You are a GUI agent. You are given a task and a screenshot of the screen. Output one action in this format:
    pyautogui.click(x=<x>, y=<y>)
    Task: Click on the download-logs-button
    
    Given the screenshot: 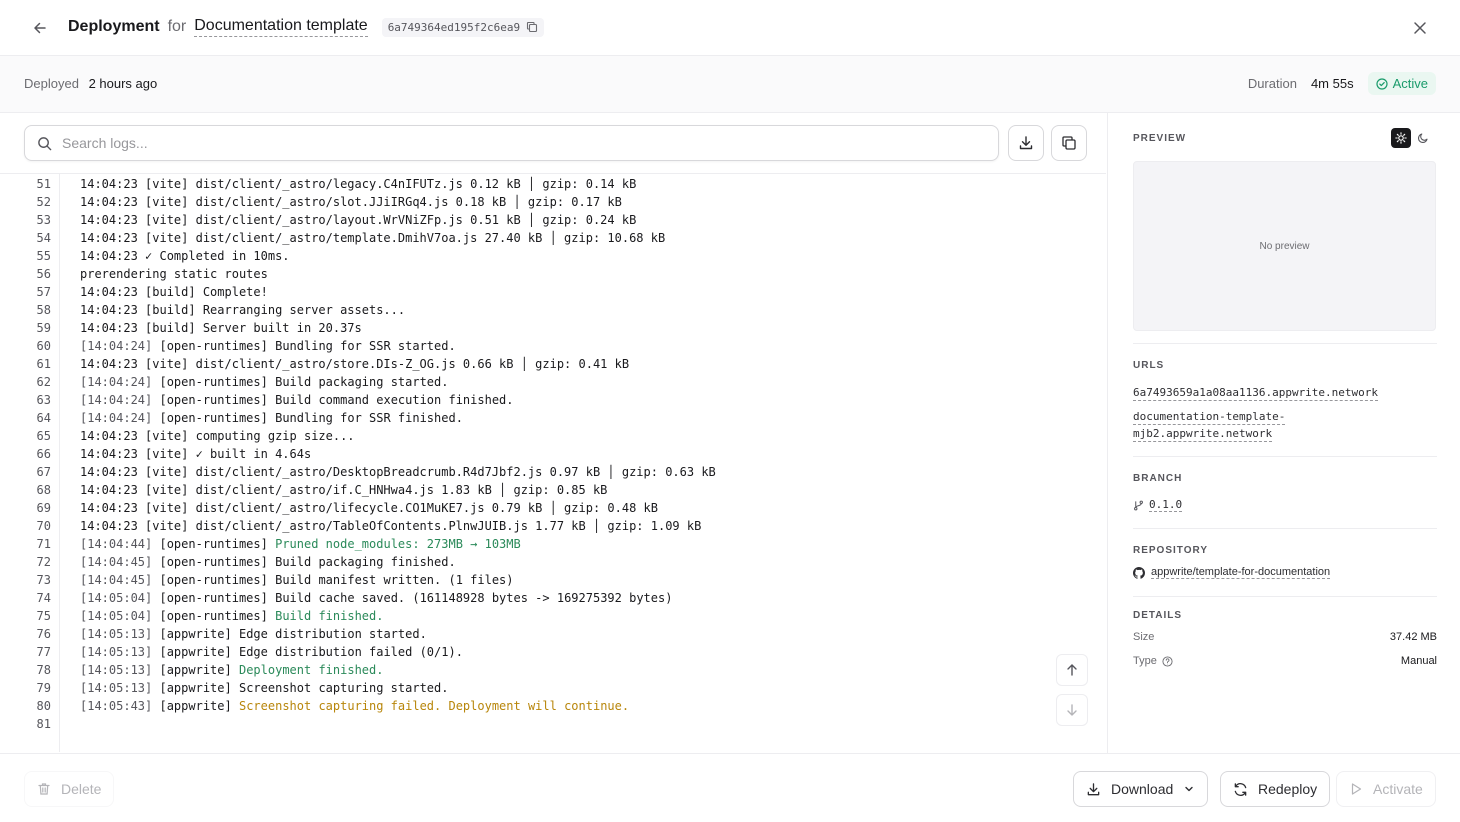 What is the action you would take?
    pyautogui.click(x=1026, y=143)
    